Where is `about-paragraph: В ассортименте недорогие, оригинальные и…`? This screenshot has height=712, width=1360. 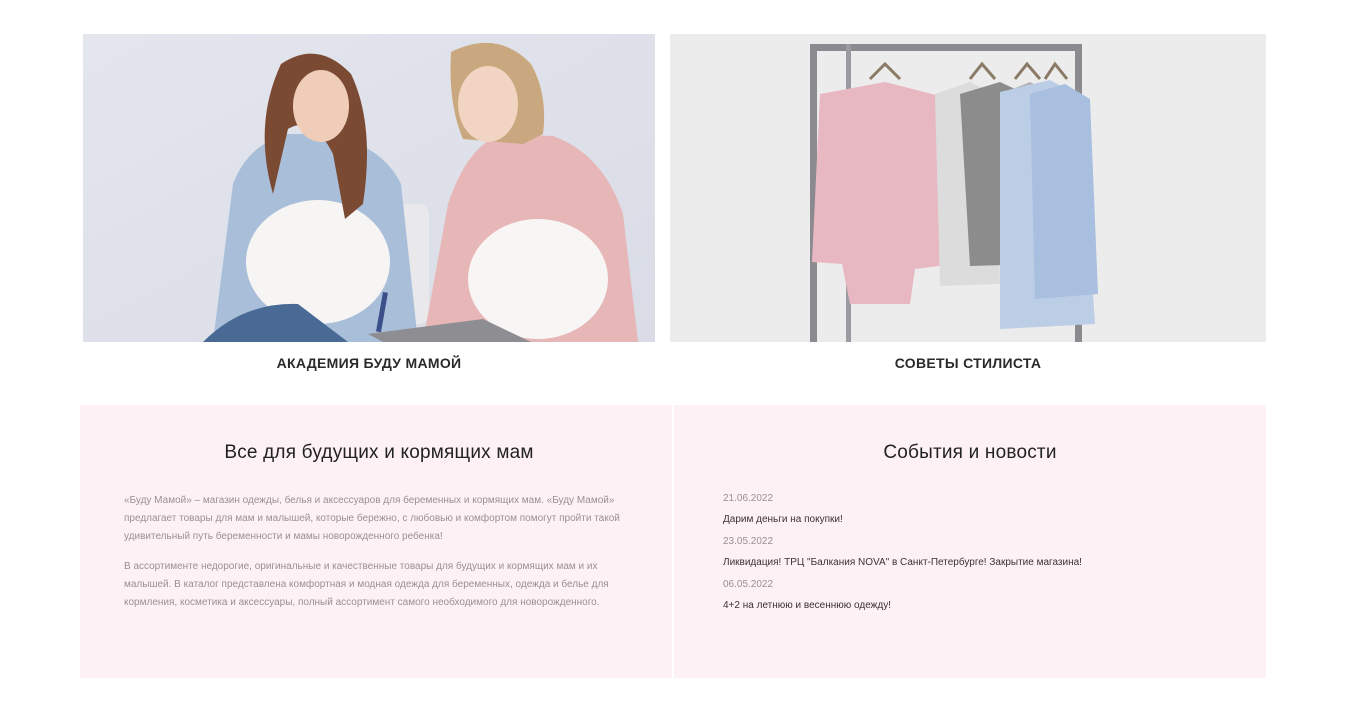 about-paragraph: В ассортименте недорогие, оригинальные и… is located at coordinates (366, 584).